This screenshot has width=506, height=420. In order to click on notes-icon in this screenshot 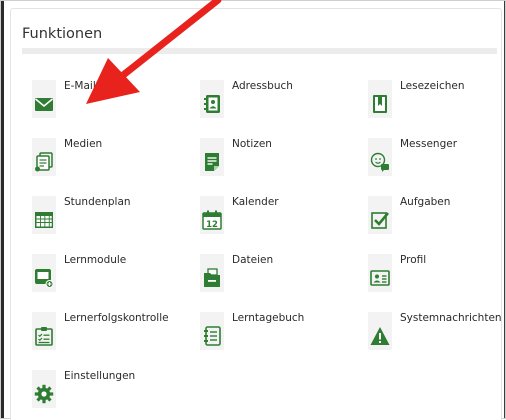, I will do `click(212, 157)`.